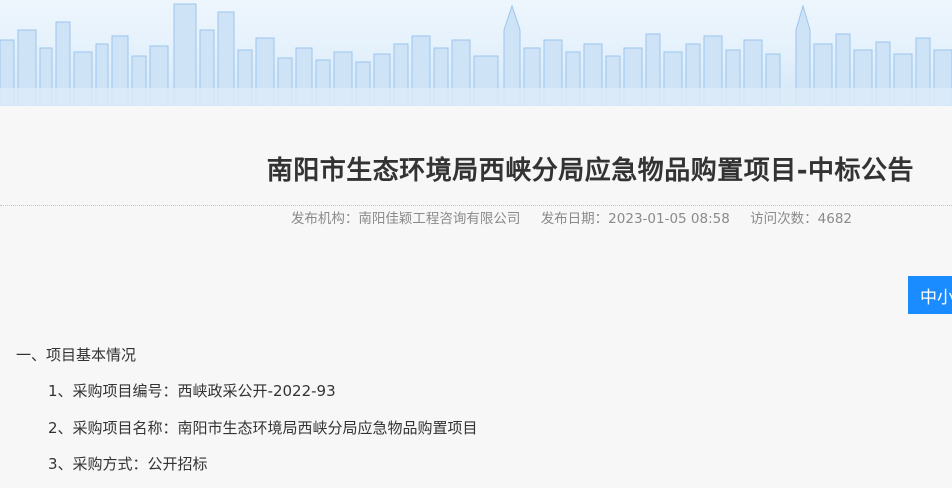 Image resolution: width=952 pixels, height=488 pixels. What do you see at coordinates (930, 295) in the screenshot?
I see `font-size-button: 中小` at bounding box center [930, 295].